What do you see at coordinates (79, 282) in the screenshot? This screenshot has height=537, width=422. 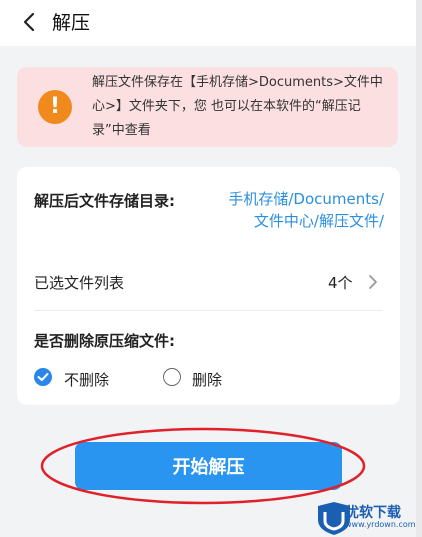 I see `selected-files-label: 已选文件列表` at bounding box center [79, 282].